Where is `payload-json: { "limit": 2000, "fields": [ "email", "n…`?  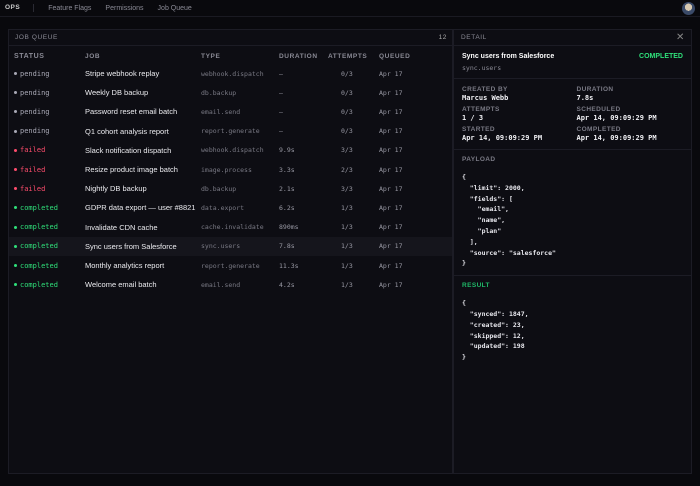
payload-json: { "limit": 2000, "fields": [ "email", "n… is located at coordinates (509, 220).